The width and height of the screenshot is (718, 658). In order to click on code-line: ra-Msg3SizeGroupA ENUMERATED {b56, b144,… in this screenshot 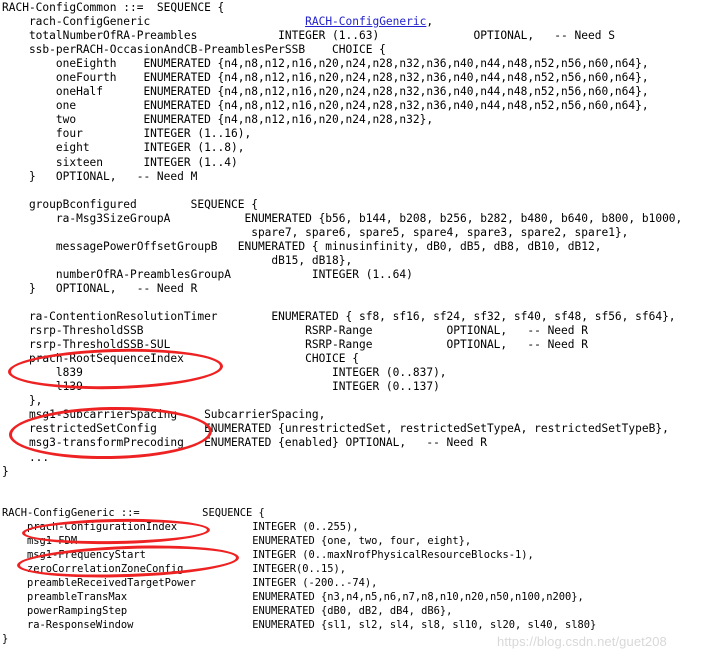, I will do `click(342, 218)`.